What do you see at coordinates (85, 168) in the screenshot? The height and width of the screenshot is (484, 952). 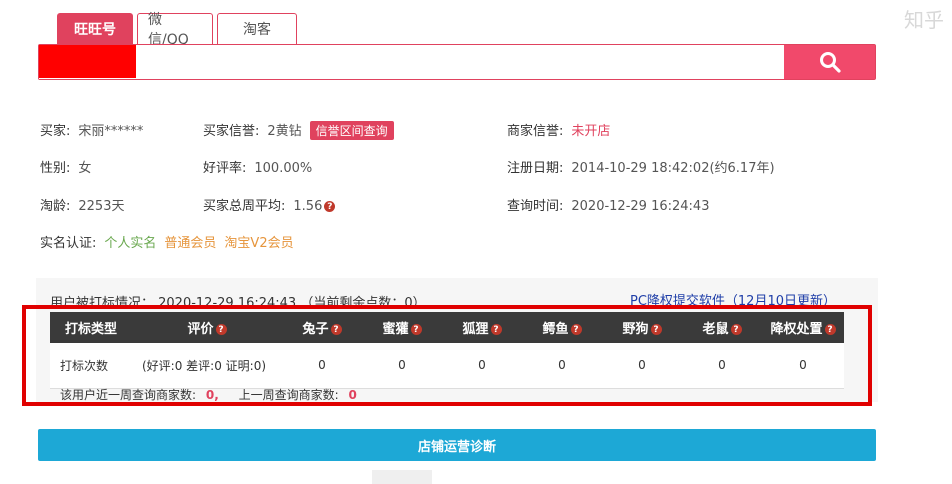 I see `gender-value: 女` at bounding box center [85, 168].